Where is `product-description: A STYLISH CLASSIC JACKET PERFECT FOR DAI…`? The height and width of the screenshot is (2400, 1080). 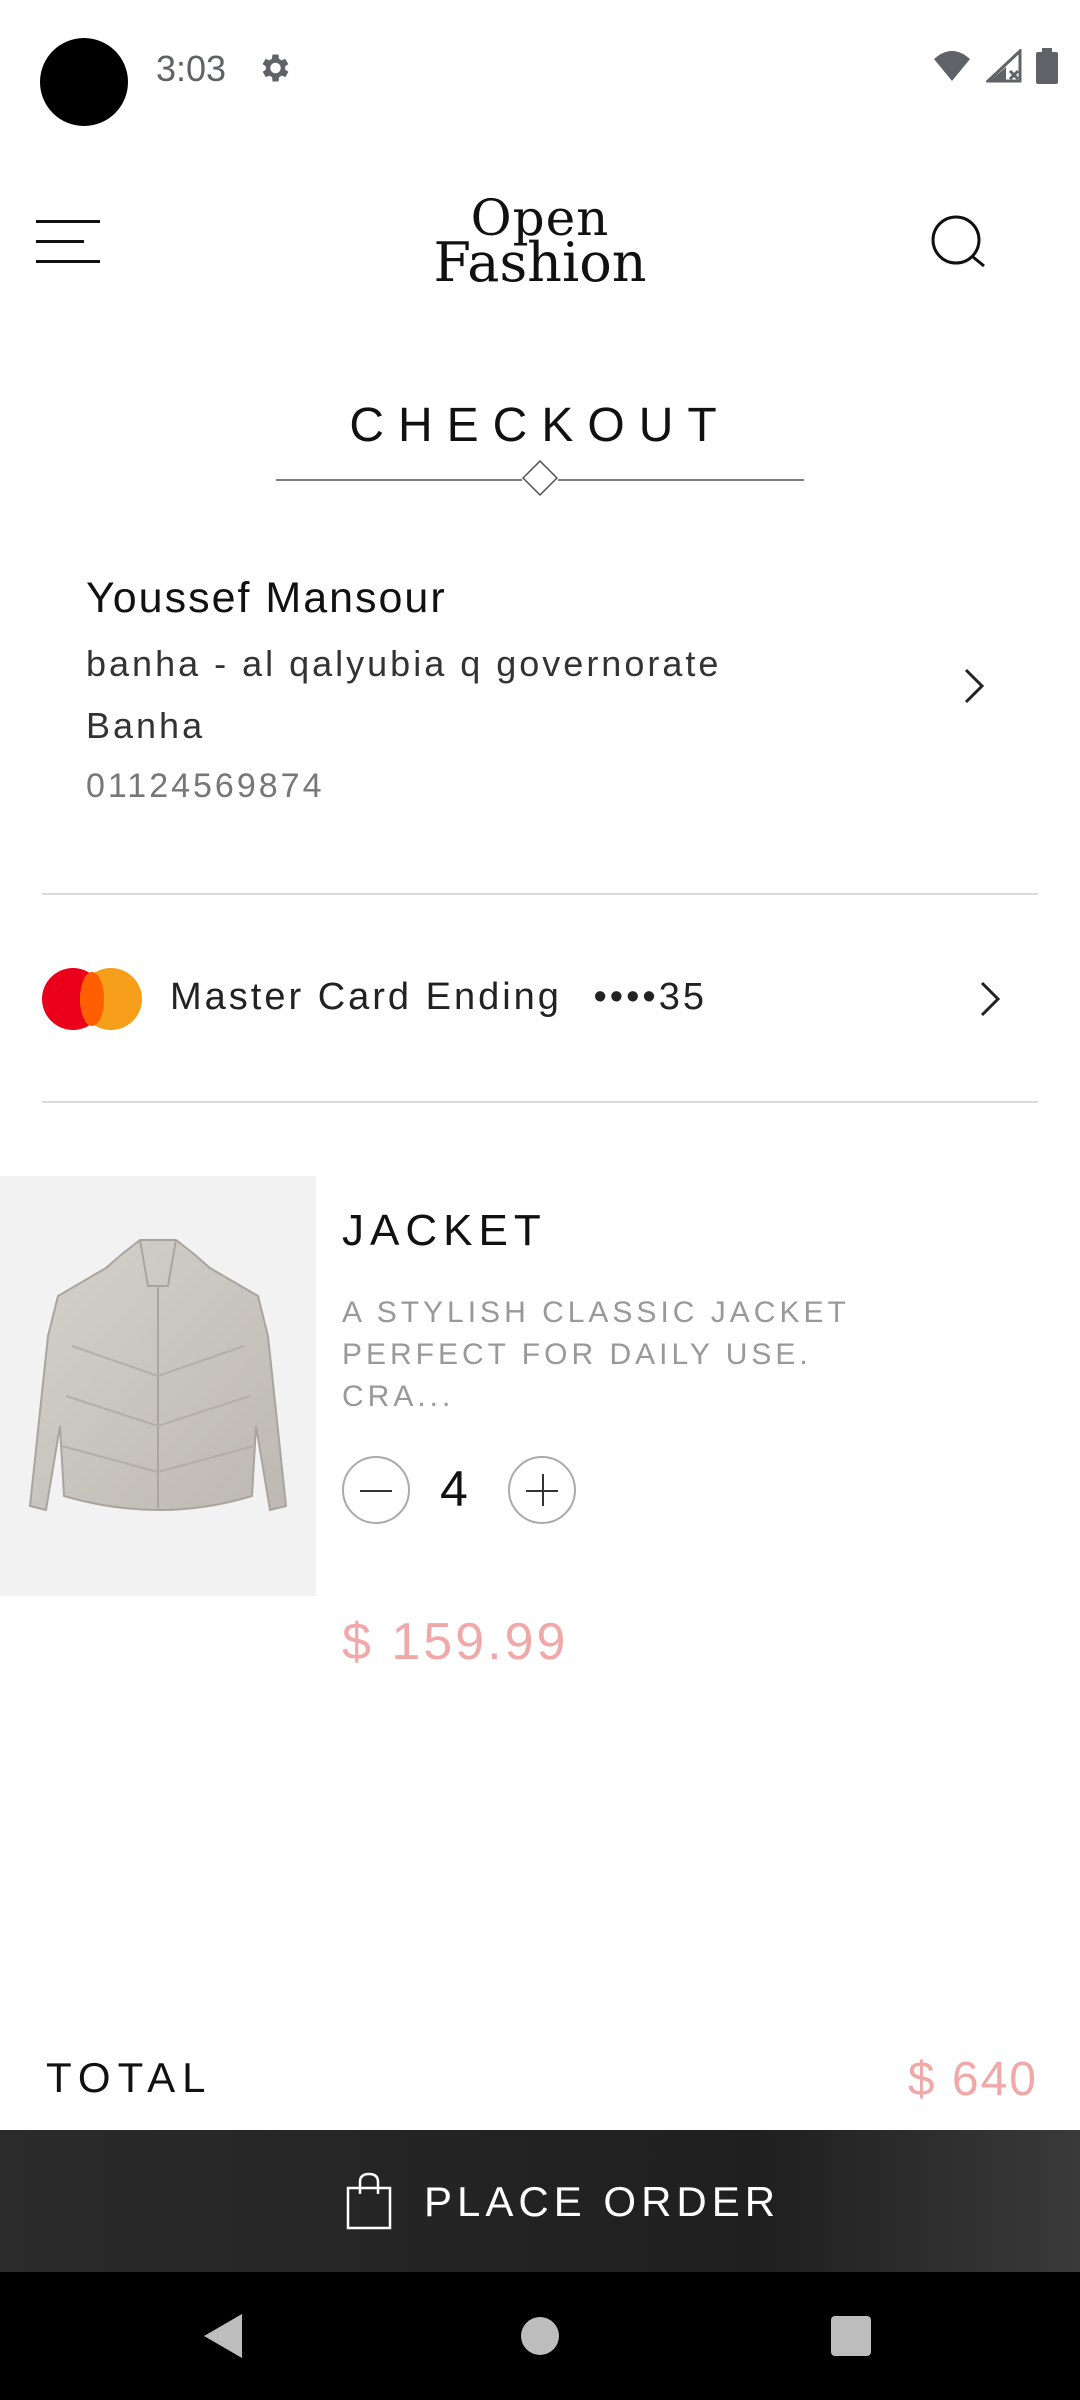 product-description: A STYLISH CLASSIC JACKET PERFECT FOR DAI… is located at coordinates (596, 1354).